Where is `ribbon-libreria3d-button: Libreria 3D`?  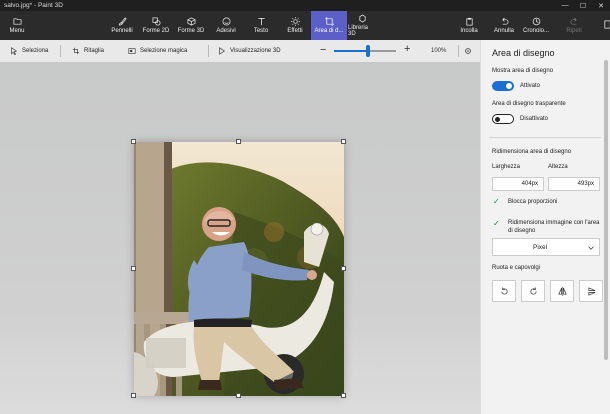
ribbon-libreria3d-button: Libreria 3D is located at coordinates (362, 25).